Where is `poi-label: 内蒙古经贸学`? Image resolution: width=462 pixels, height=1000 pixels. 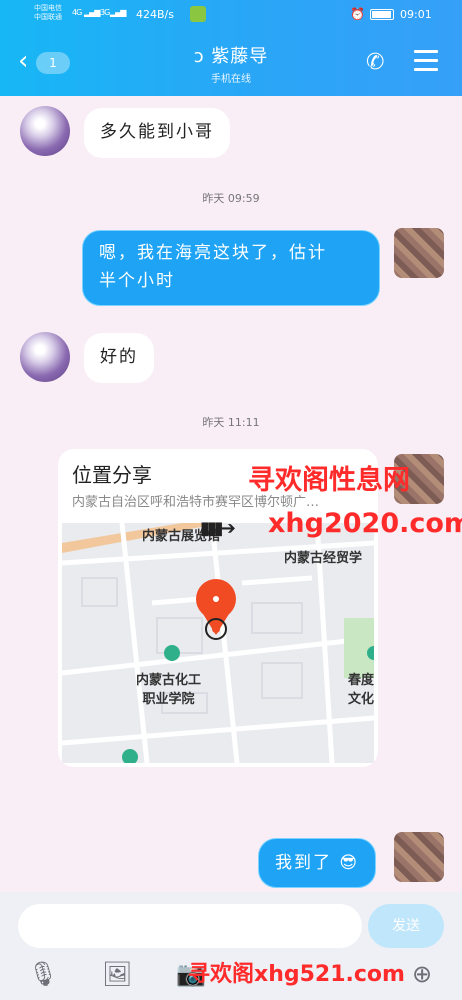
poi-label: 内蒙古经贸学 is located at coordinates (323, 558).